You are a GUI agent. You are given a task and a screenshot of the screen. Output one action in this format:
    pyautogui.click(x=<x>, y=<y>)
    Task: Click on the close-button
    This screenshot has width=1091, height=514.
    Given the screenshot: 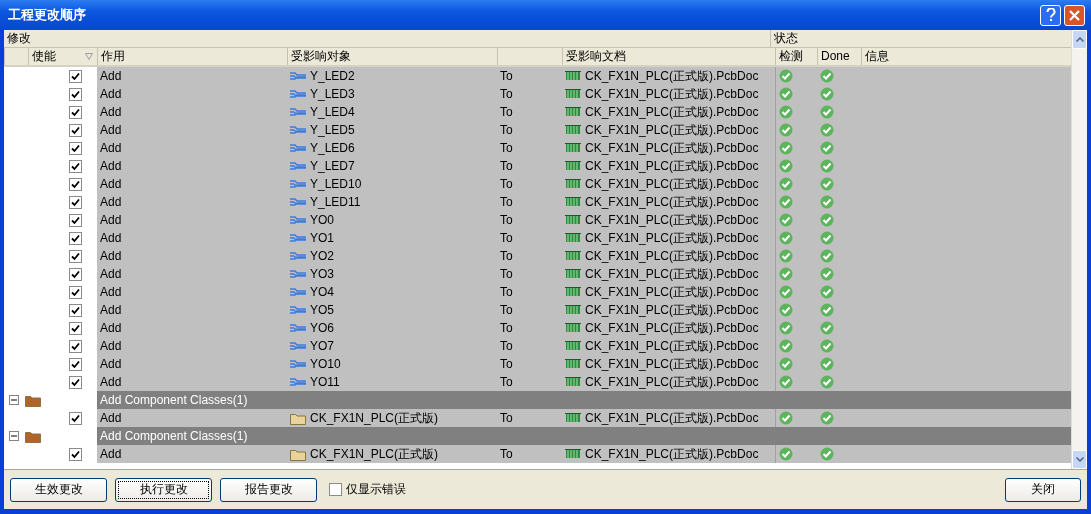 What is the action you would take?
    pyautogui.click(x=1074, y=15)
    